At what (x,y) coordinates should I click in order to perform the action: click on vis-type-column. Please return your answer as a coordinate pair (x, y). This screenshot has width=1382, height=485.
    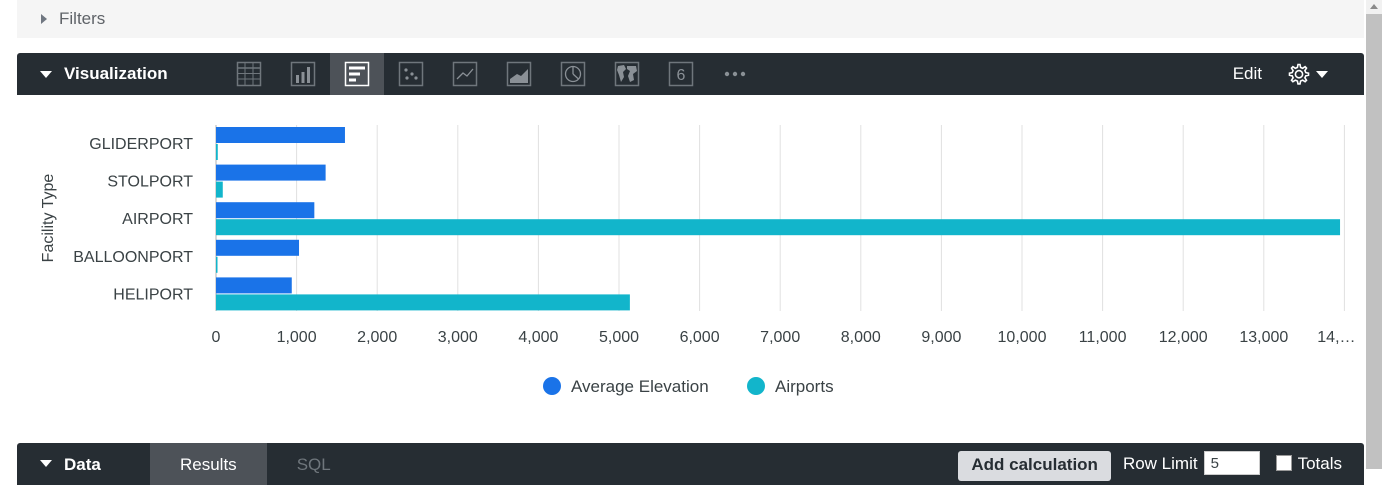
    Looking at the image, I should click on (303, 74).